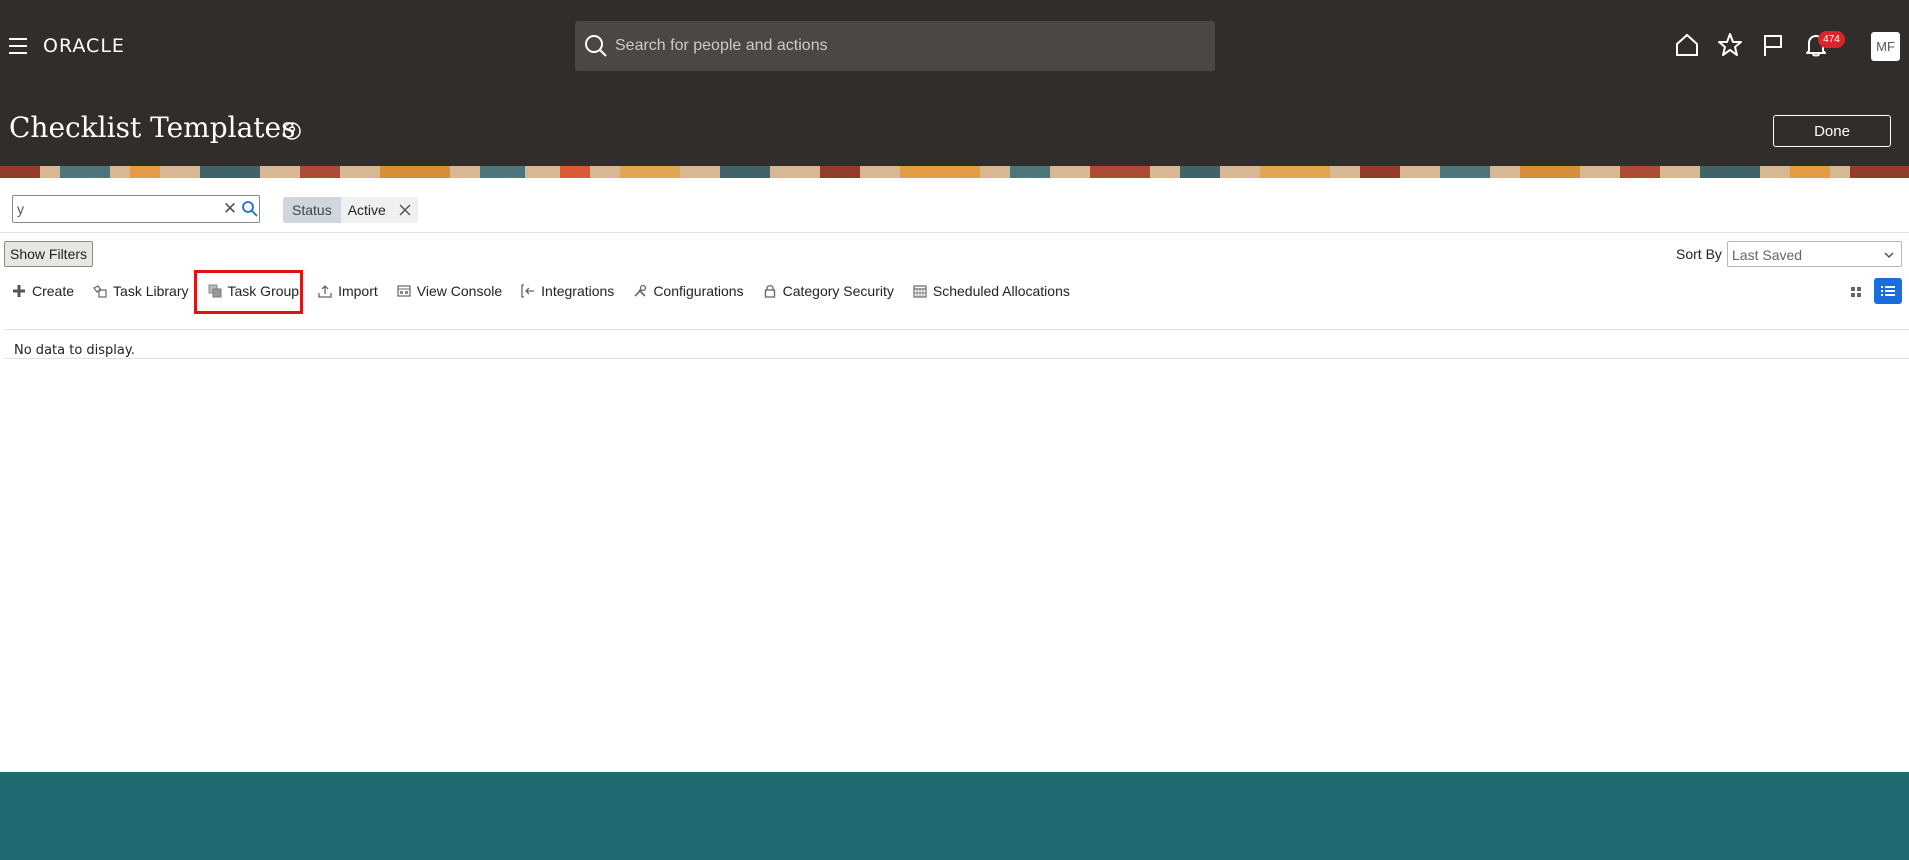 The height and width of the screenshot is (860, 1909). What do you see at coordinates (769, 291) in the screenshot?
I see `lock-icon` at bounding box center [769, 291].